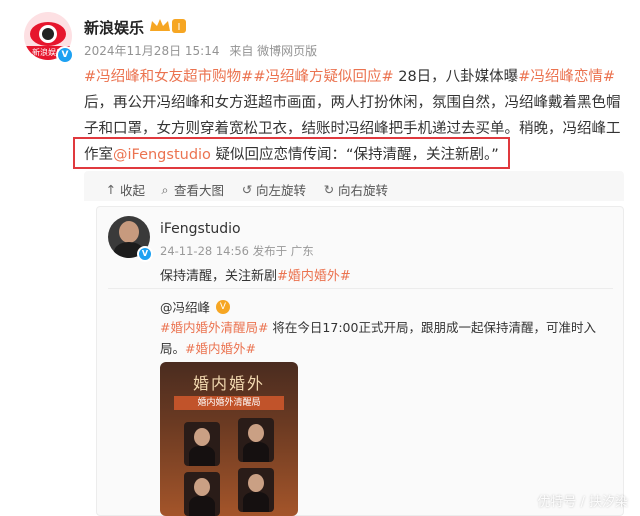  I want to click on quoted-author-name: @冯绍峰, so click(185, 306).